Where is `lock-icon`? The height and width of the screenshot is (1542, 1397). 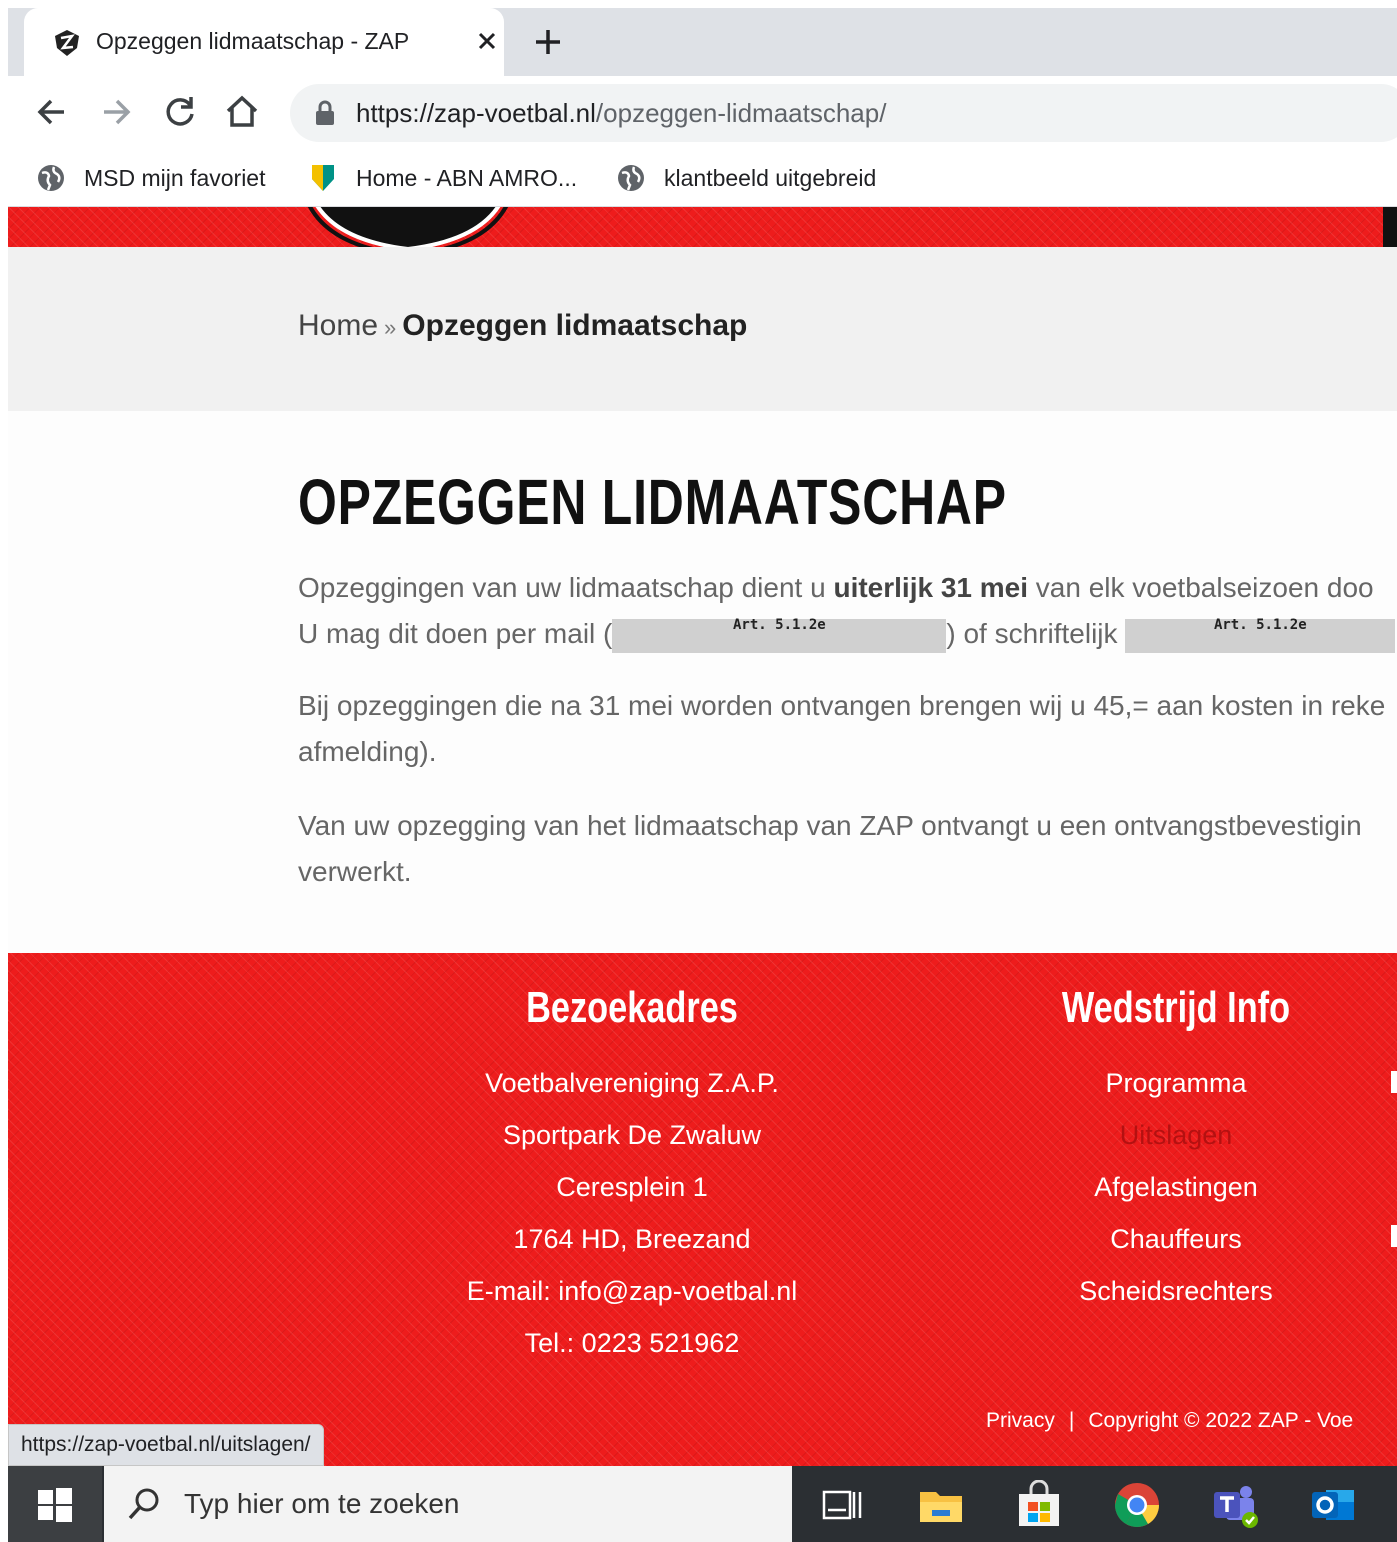
lock-icon is located at coordinates (325, 112).